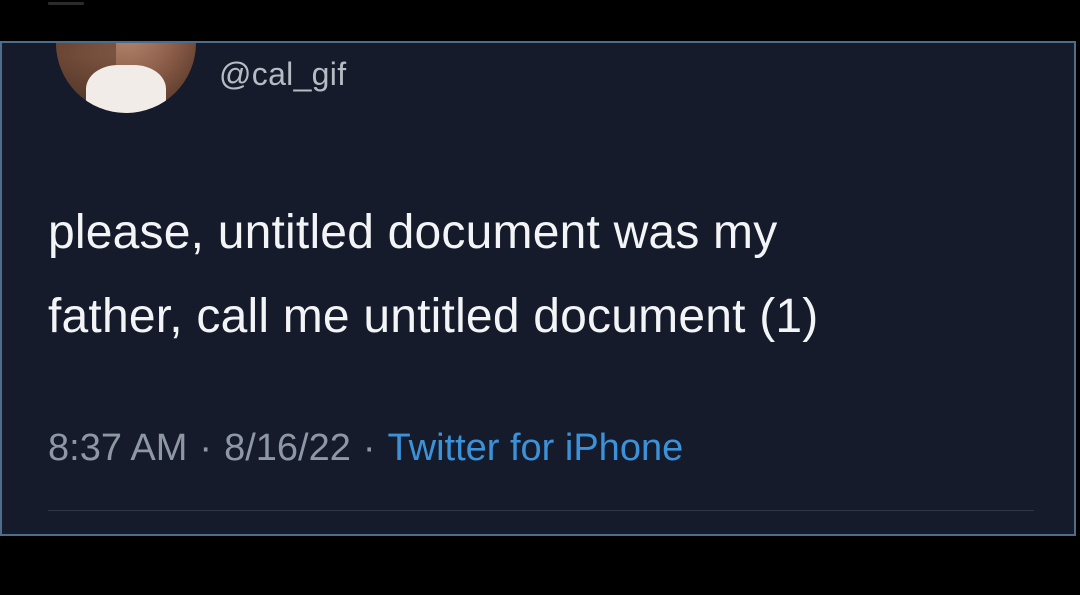  I want to click on user-handle: @cal_gif, so click(282, 74).